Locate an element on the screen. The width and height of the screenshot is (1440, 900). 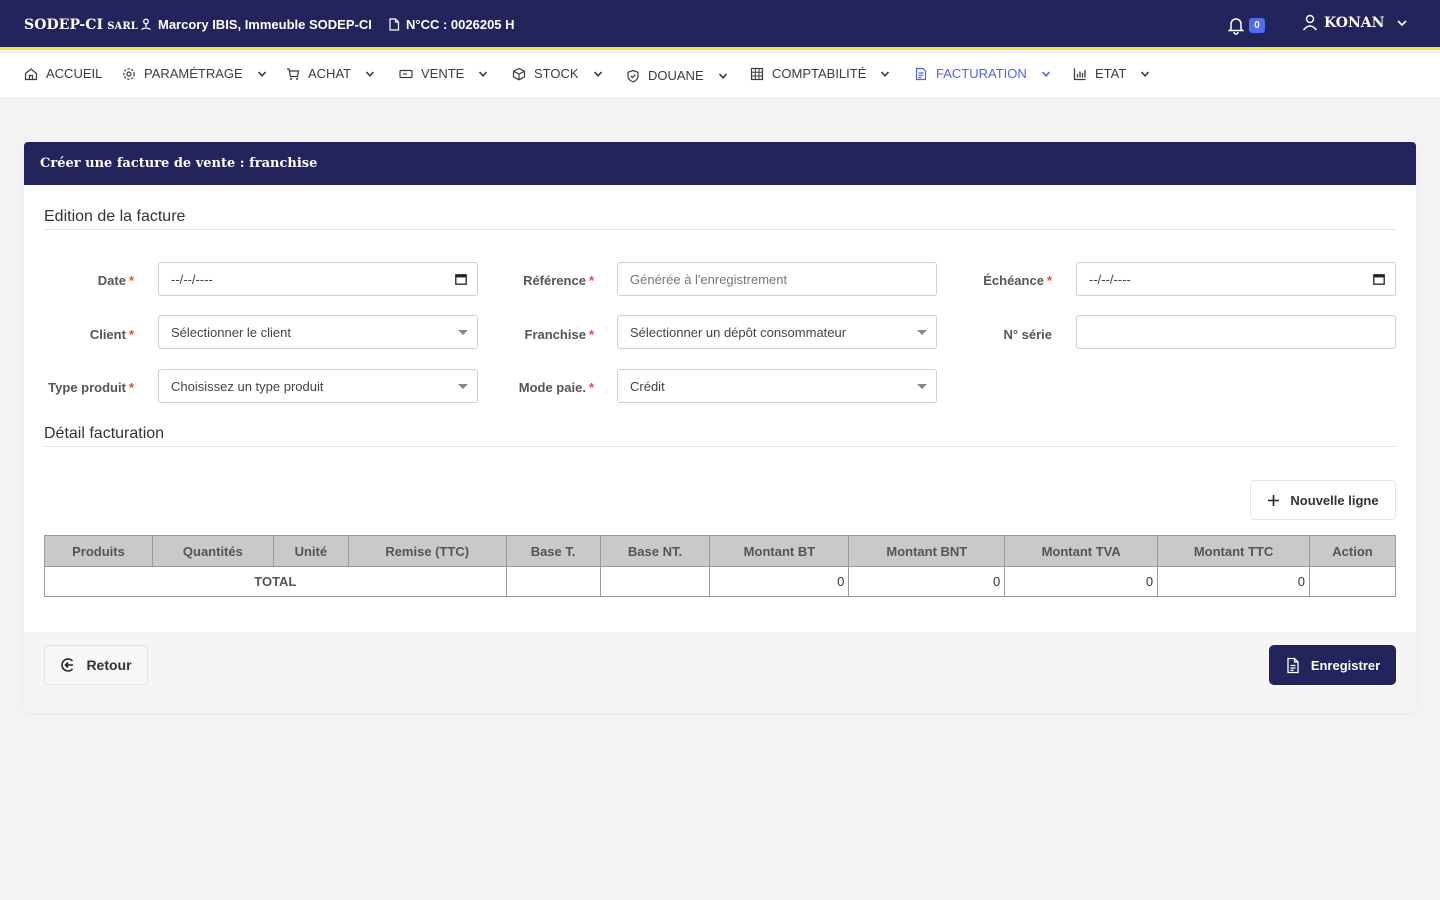
type-produit-select: Choisissez un type produit is located at coordinates (318, 386).